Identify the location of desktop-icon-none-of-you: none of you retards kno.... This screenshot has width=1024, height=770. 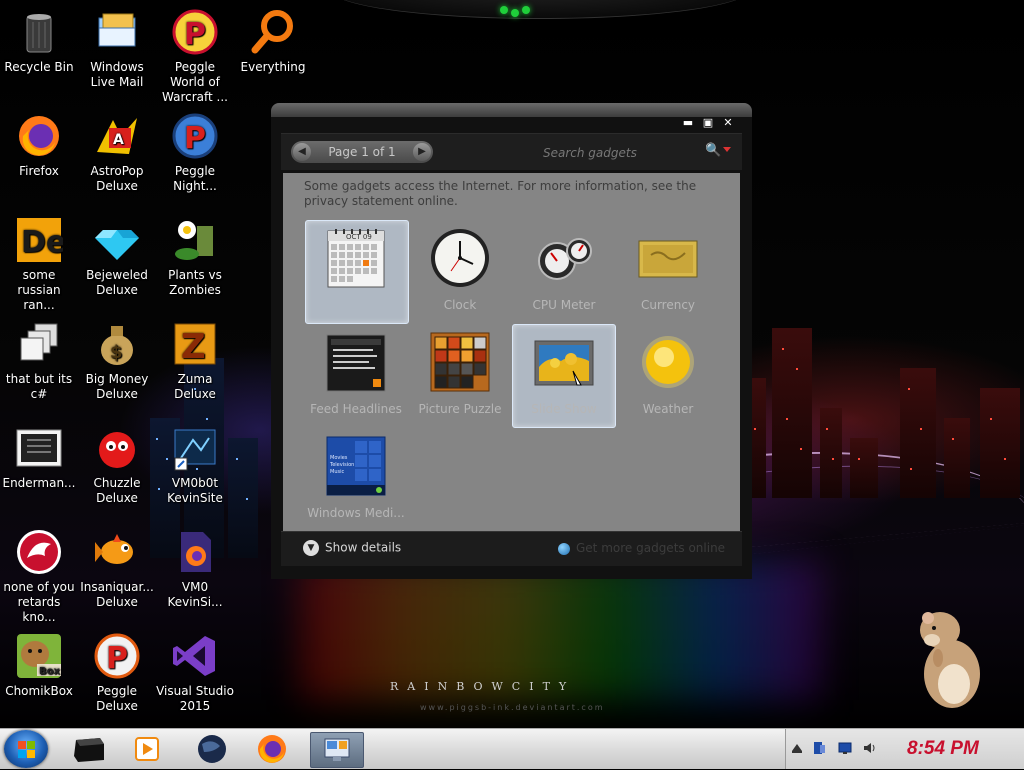
(39, 573).